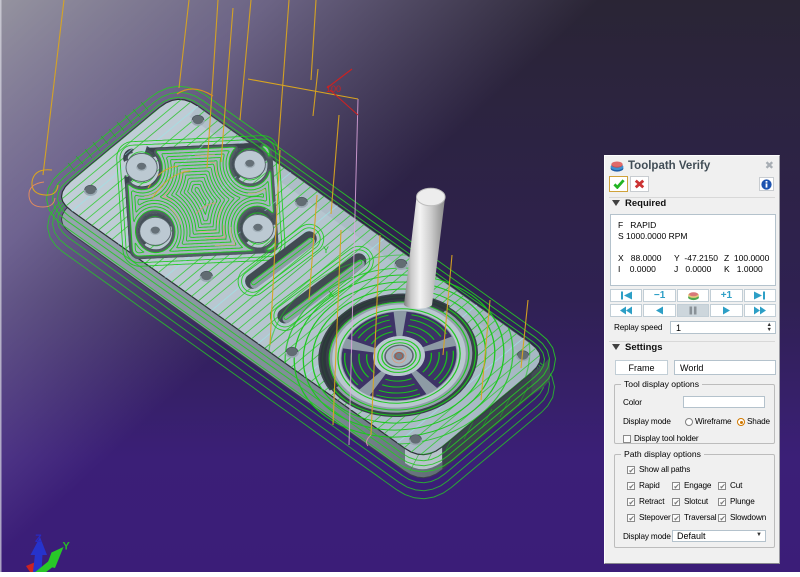 This screenshot has width=800, height=577. I want to click on svg-text: X, so click(331, 294).